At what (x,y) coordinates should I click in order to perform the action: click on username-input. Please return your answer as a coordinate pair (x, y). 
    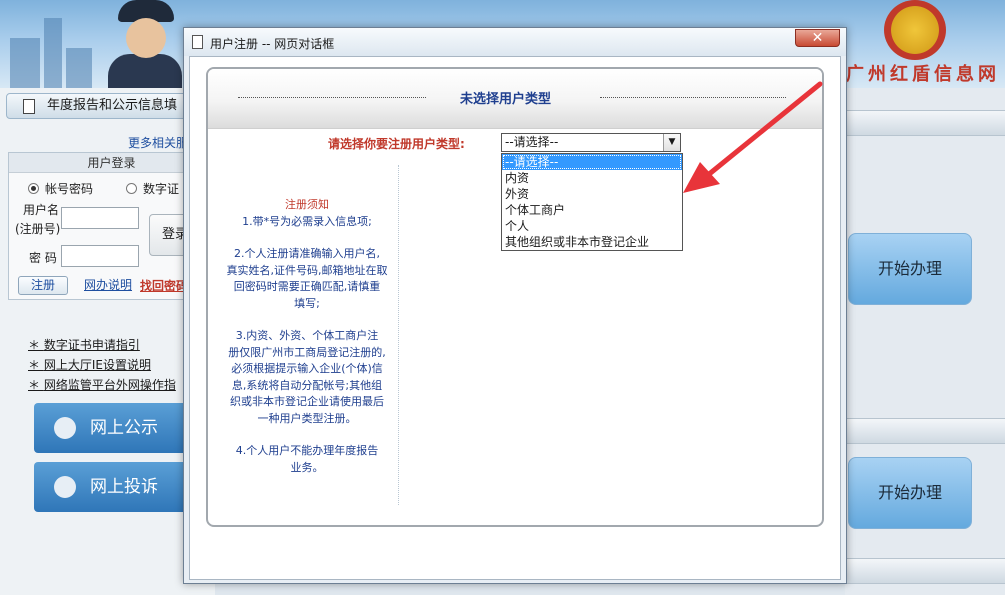
    Looking at the image, I should click on (100, 218).